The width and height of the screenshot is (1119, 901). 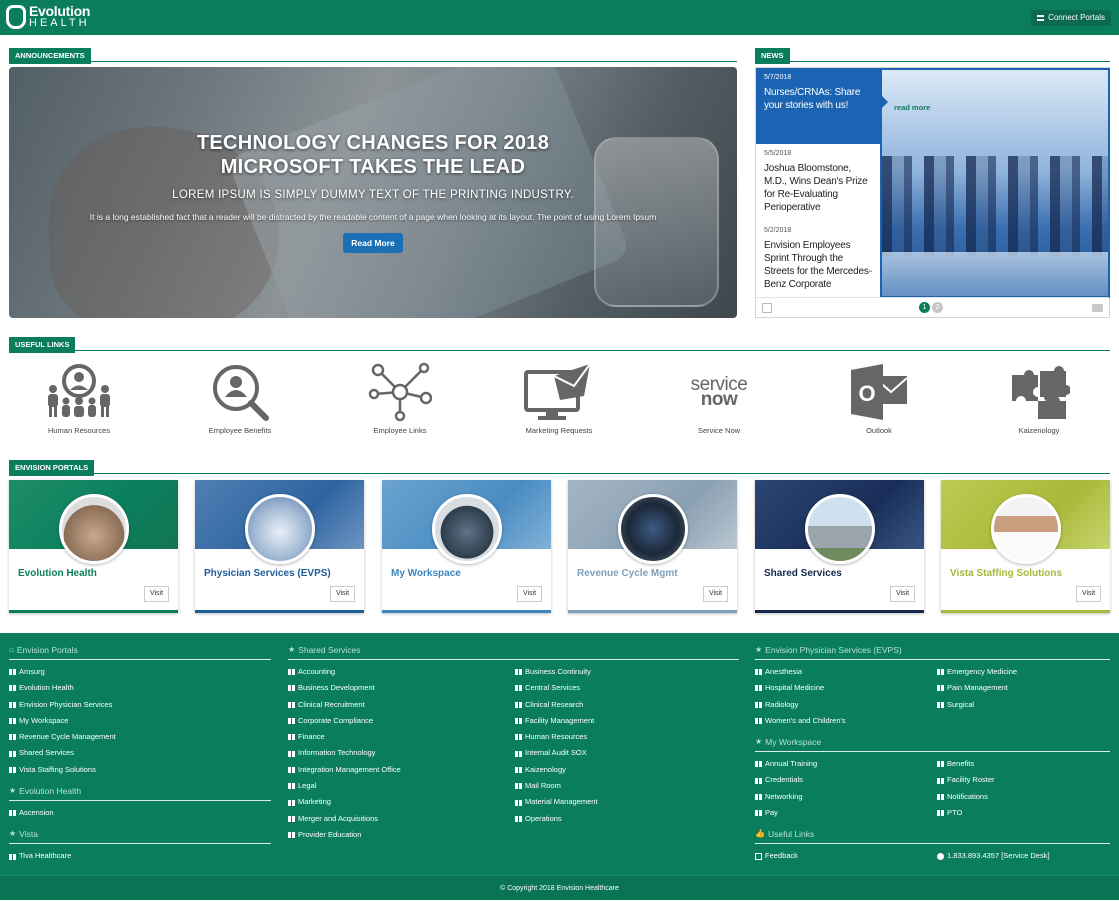 I want to click on folder-icon, so click(x=1097, y=308).